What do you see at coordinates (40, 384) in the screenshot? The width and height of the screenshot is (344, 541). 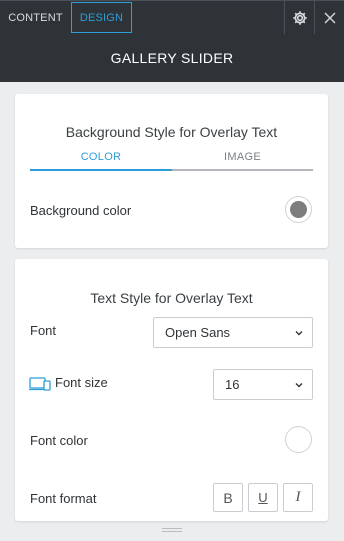 I see `responsive-devices-icon` at bounding box center [40, 384].